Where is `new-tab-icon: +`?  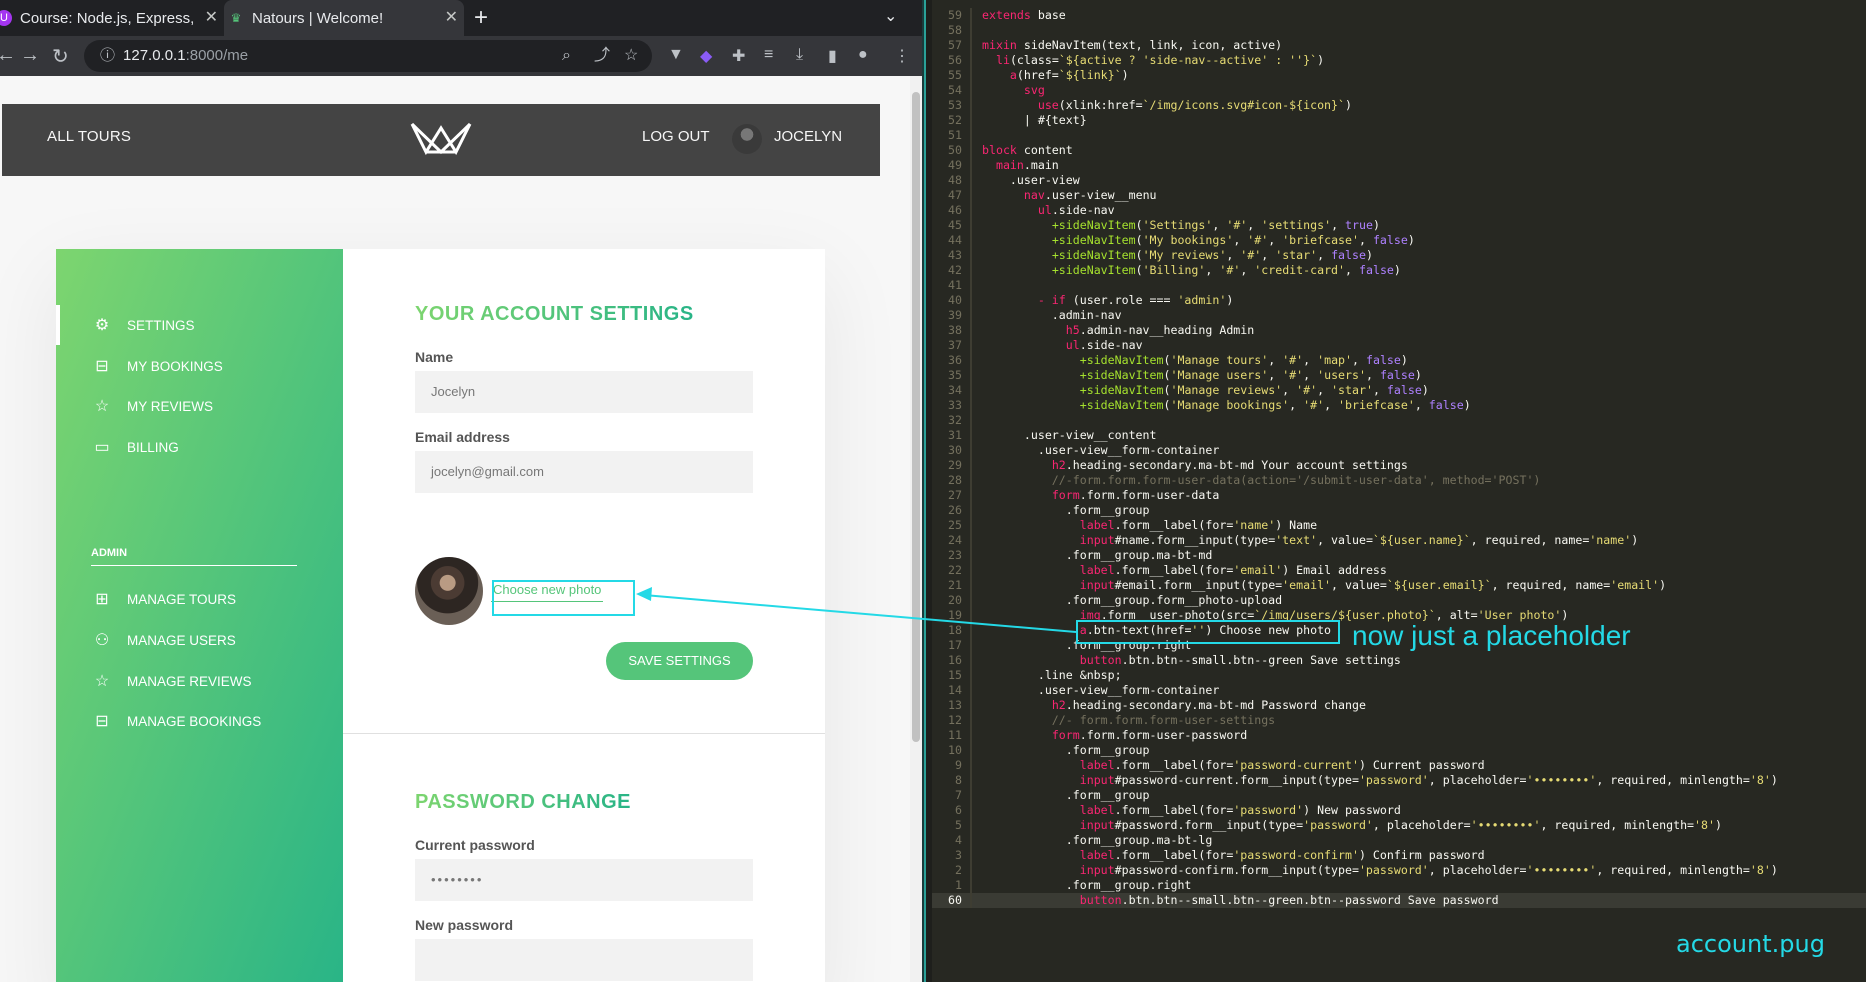 new-tab-icon: + is located at coordinates (481, 18).